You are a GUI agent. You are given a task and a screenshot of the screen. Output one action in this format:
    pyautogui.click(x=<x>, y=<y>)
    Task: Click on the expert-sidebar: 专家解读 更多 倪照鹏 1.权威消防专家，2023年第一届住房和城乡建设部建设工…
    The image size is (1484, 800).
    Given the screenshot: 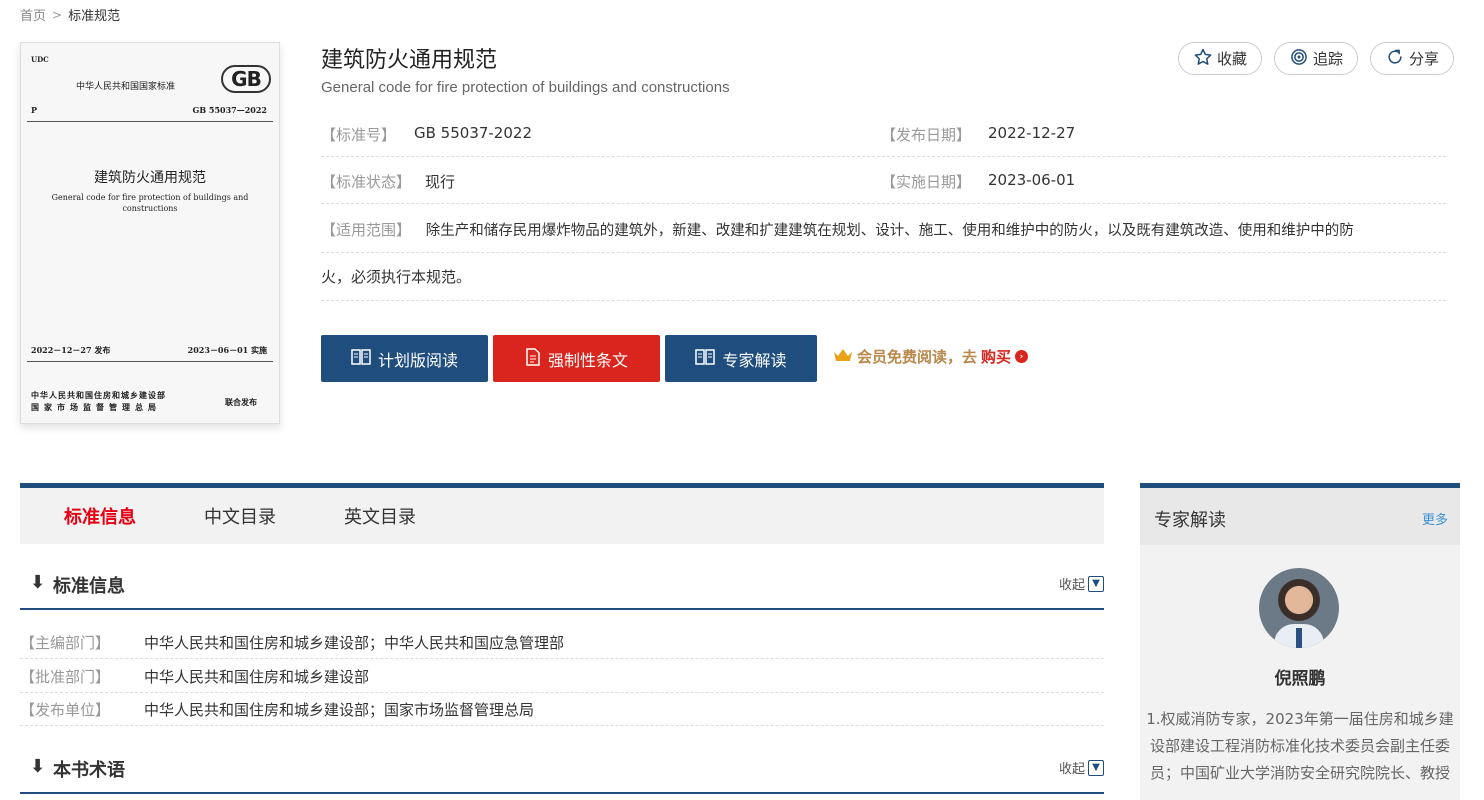 What is the action you would take?
    pyautogui.click(x=1300, y=641)
    